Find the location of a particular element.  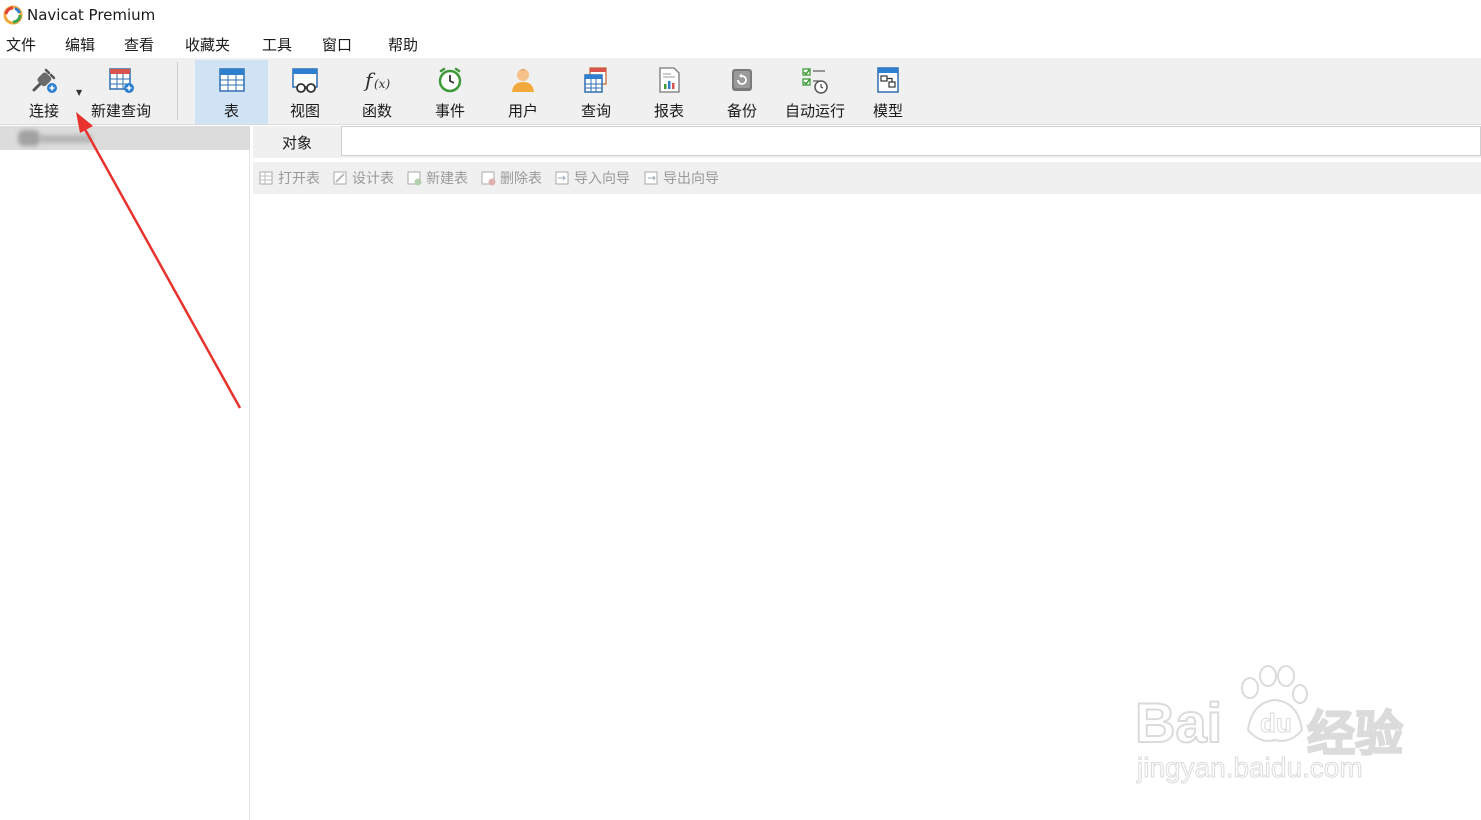

menu-tools: 工具 is located at coordinates (277, 44).